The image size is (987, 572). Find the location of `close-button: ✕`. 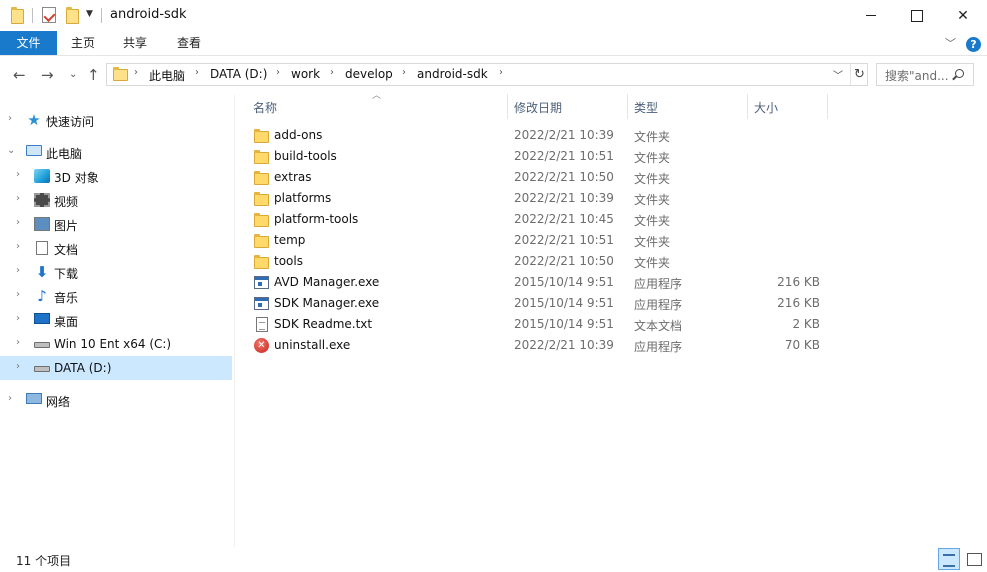

close-button: ✕ is located at coordinates (963, 15).